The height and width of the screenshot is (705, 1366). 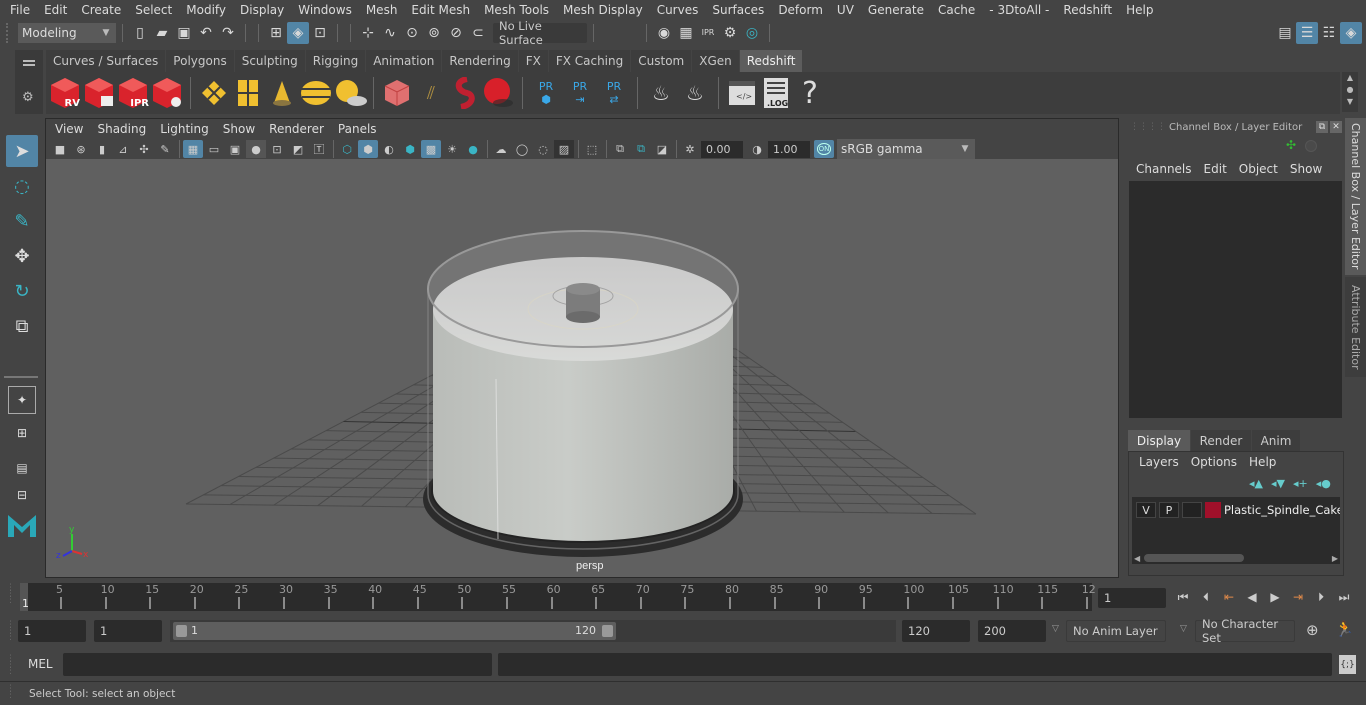 What do you see at coordinates (1278, 483) in the screenshot?
I see `move-layer-down-icon: ◂▼` at bounding box center [1278, 483].